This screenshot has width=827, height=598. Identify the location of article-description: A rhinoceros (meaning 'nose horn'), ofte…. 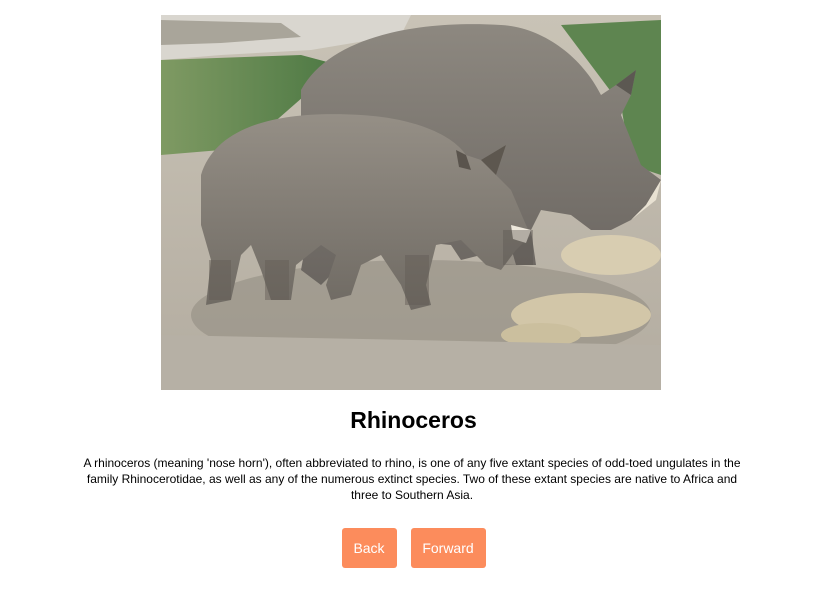
(412, 479).